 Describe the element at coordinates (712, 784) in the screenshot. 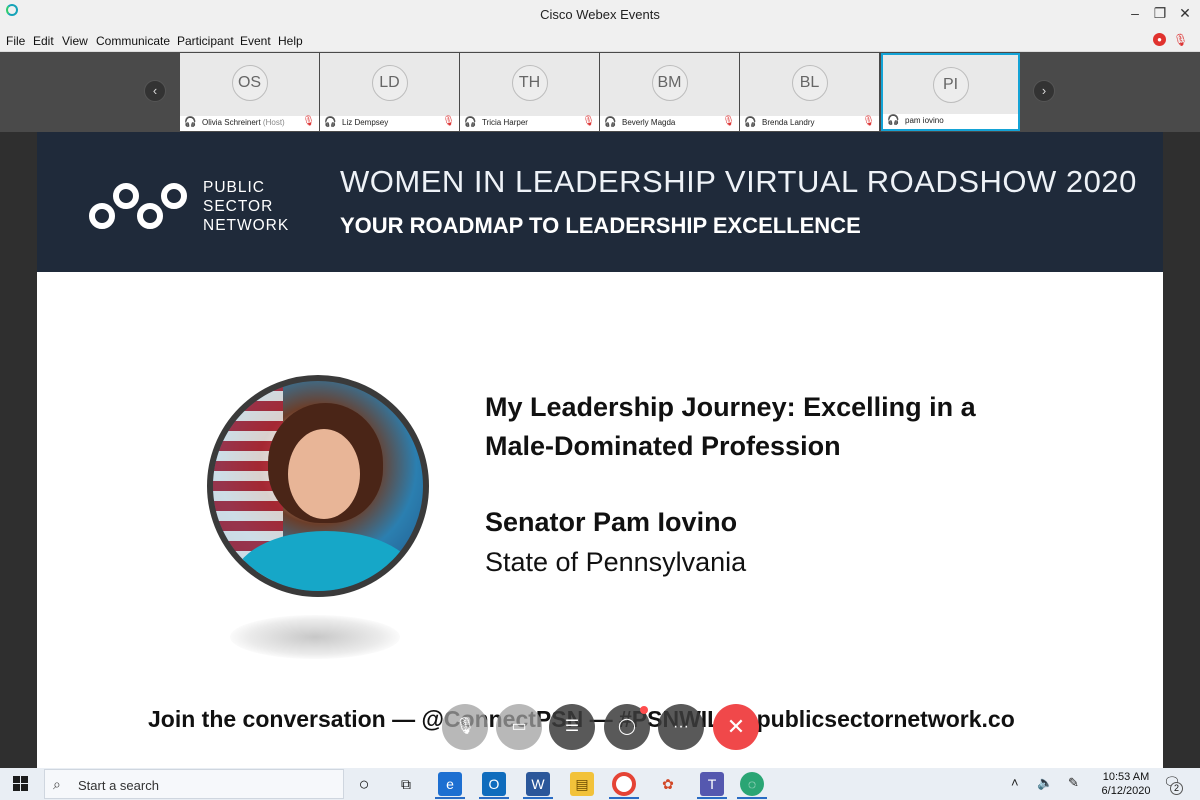

I see `teams-icon: T` at that location.